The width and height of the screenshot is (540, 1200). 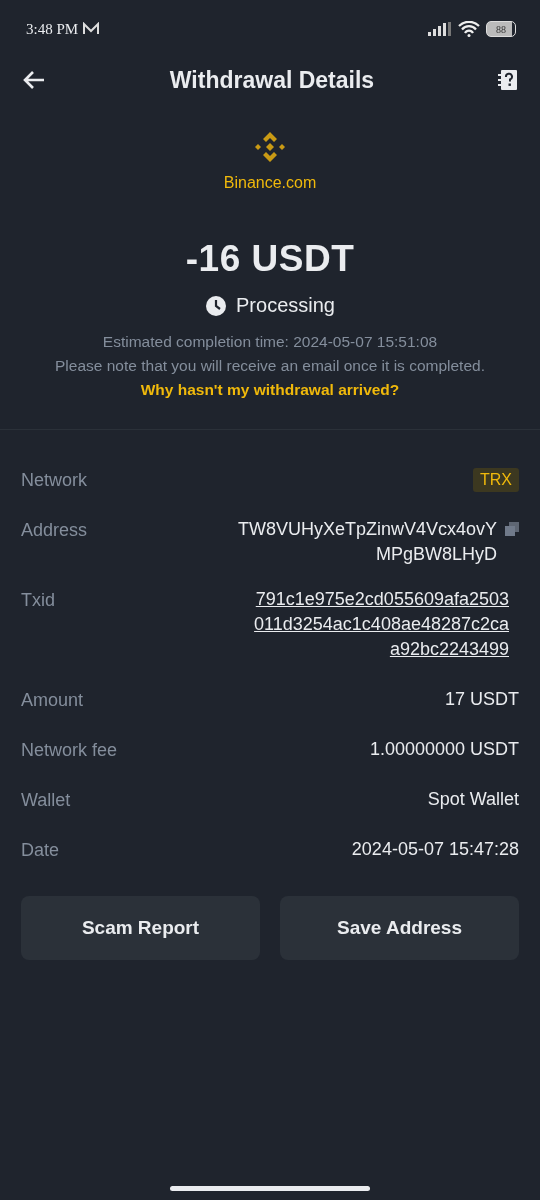 What do you see at coordinates (481, 699) in the screenshot?
I see `detail-value: 17 USDT` at bounding box center [481, 699].